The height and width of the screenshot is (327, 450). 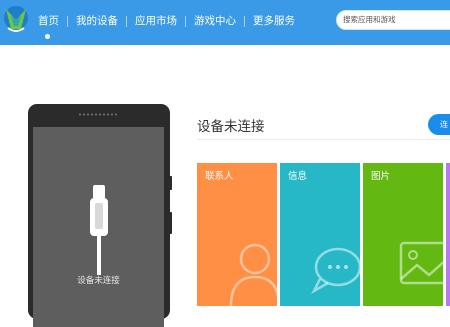 I want to click on nav-game-center: 游戏中心, so click(x=215, y=21).